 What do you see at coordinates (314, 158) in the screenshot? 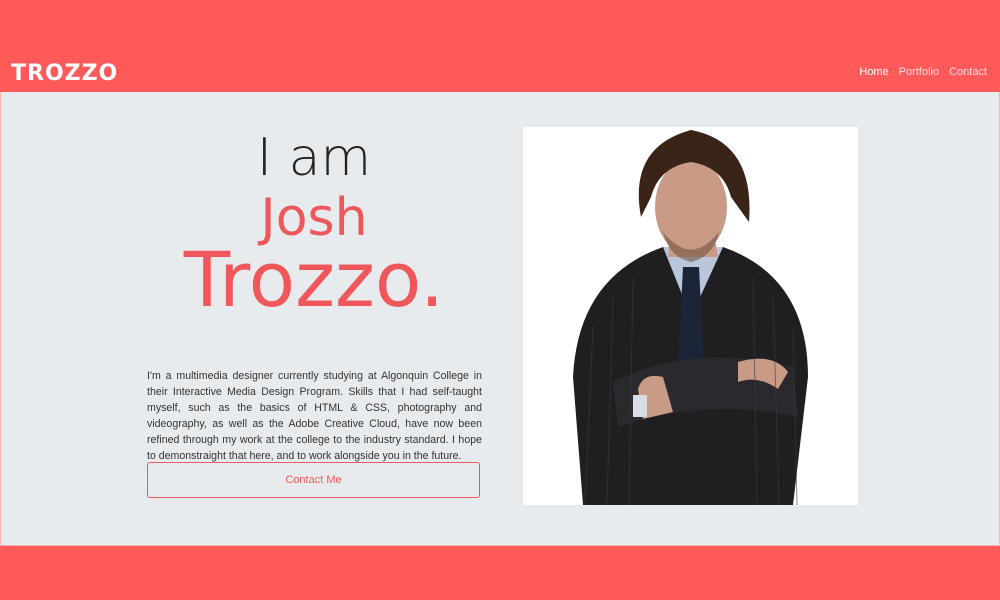
I see `hero-line-i-am: I am` at bounding box center [314, 158].